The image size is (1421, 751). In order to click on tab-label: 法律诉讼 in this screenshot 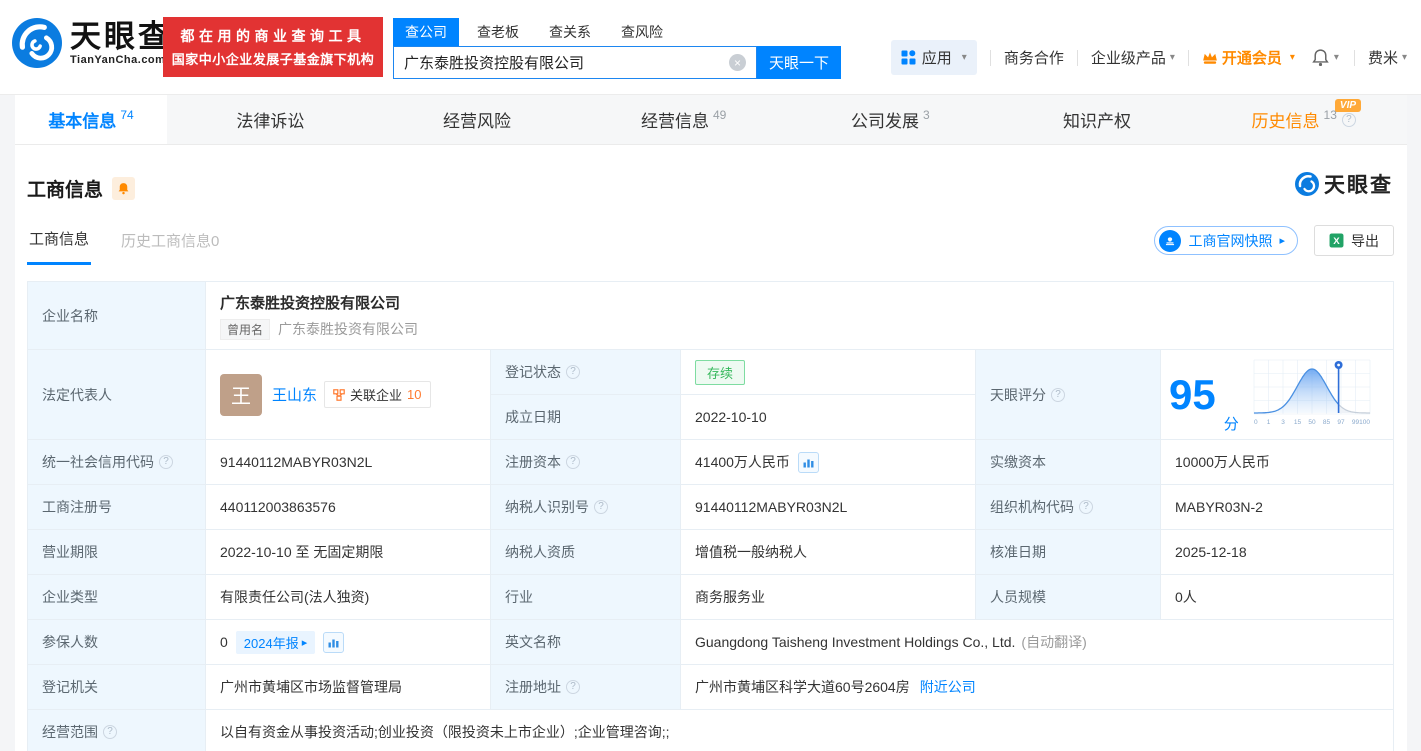, I will do `click(270, 121)`.